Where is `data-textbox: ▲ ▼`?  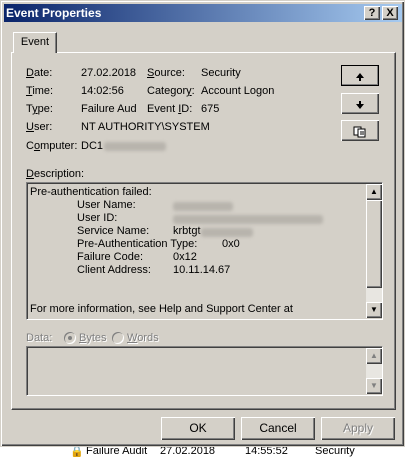
data-textbox: ▲ ▼ is located at coordinates (204, 371).